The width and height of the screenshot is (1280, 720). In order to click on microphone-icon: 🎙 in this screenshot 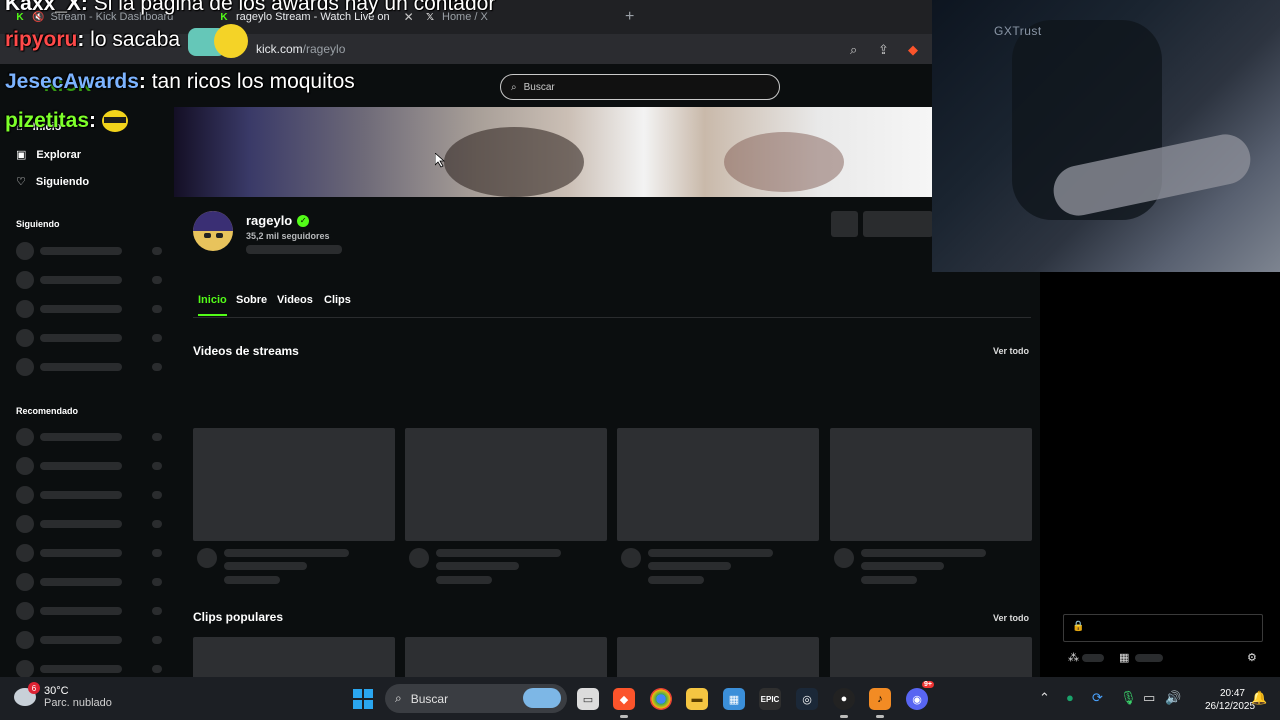, I will do `click(1128, 698)`.